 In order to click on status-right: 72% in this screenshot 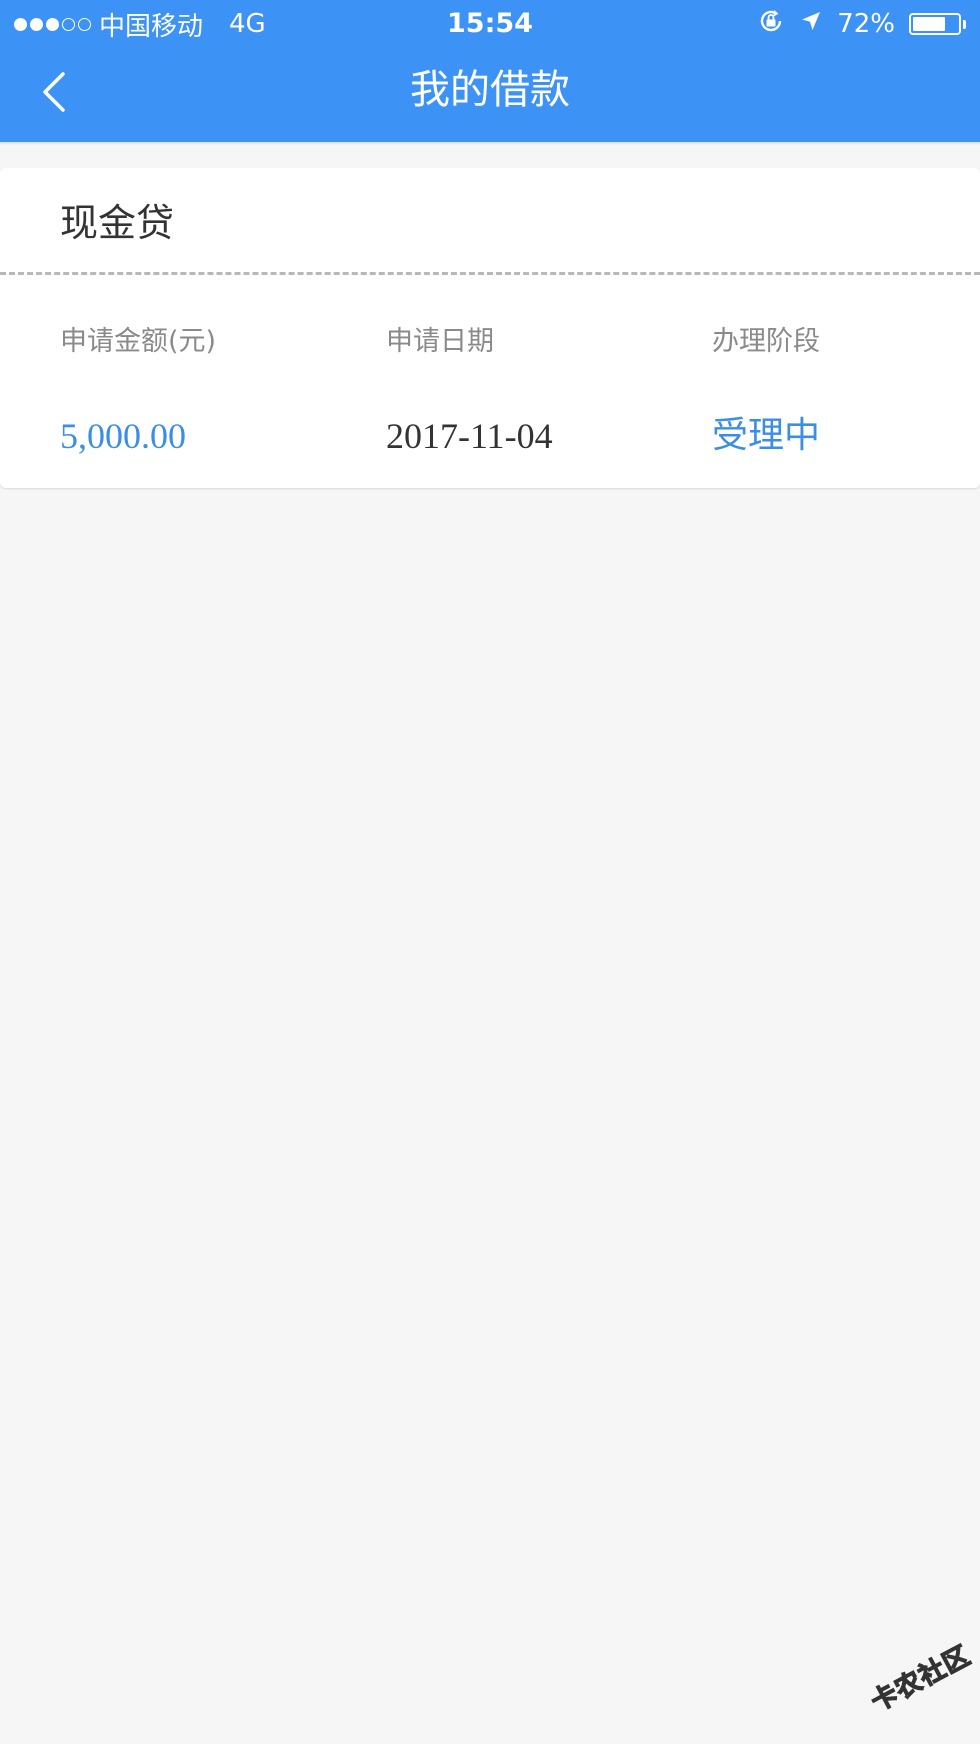, I will do `click(861, 24)`.